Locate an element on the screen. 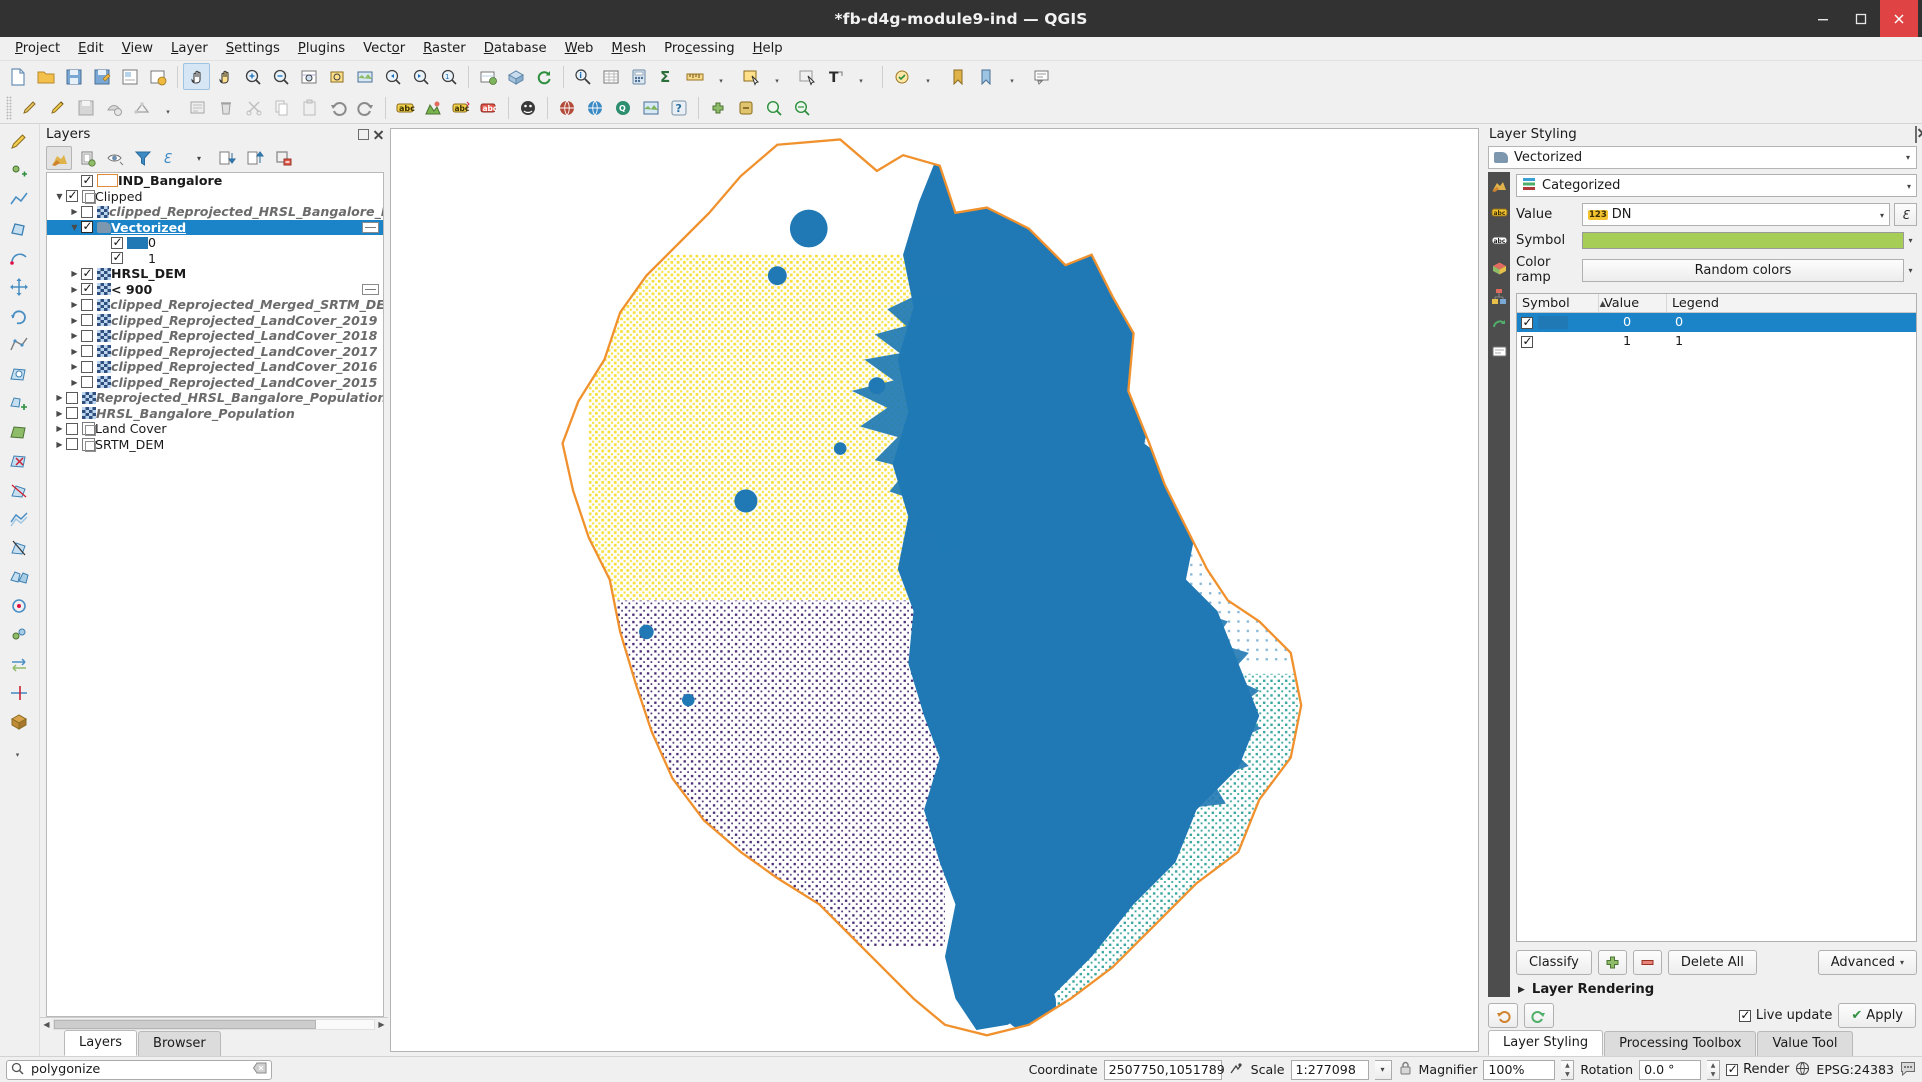 The width and height of the screenshot is (1922, 1082). add-ring-icon is located at coordinates (19, 373).